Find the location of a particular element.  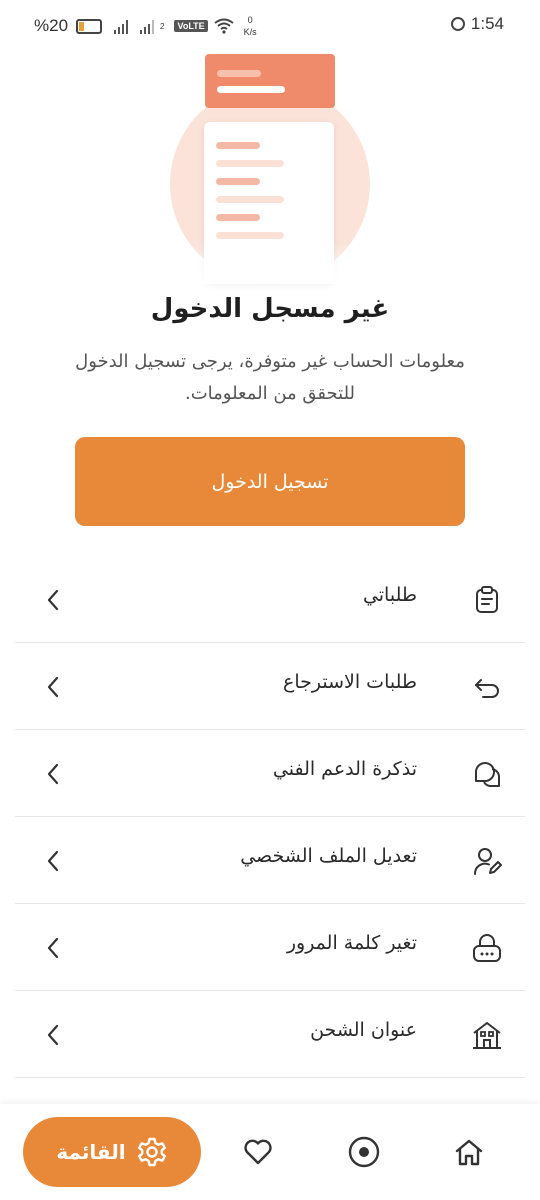

illustration-header-card is located at coordinates (270, 81).